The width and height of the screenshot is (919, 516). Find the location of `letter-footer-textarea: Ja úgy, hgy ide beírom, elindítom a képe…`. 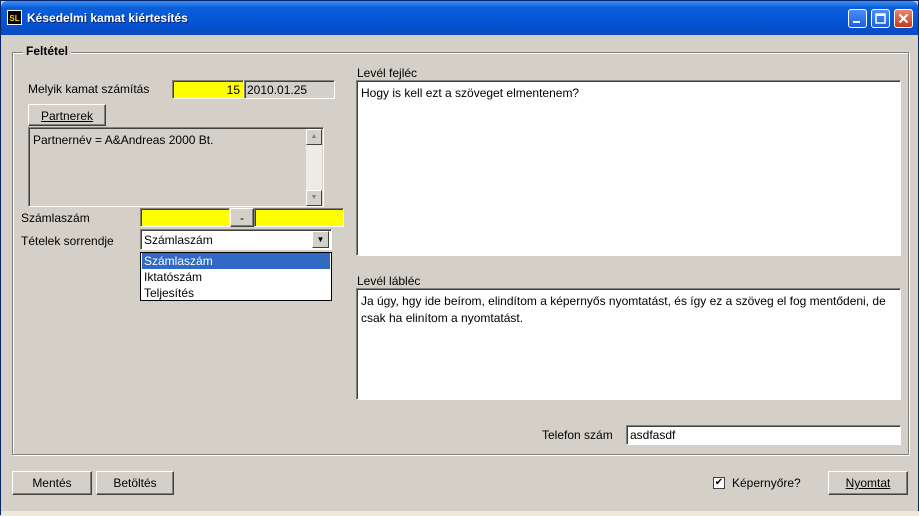

letter-footer-textarea: Ja úgy, hgy ide beírom, elindítom a képe… is located at coordinates (628, 344).